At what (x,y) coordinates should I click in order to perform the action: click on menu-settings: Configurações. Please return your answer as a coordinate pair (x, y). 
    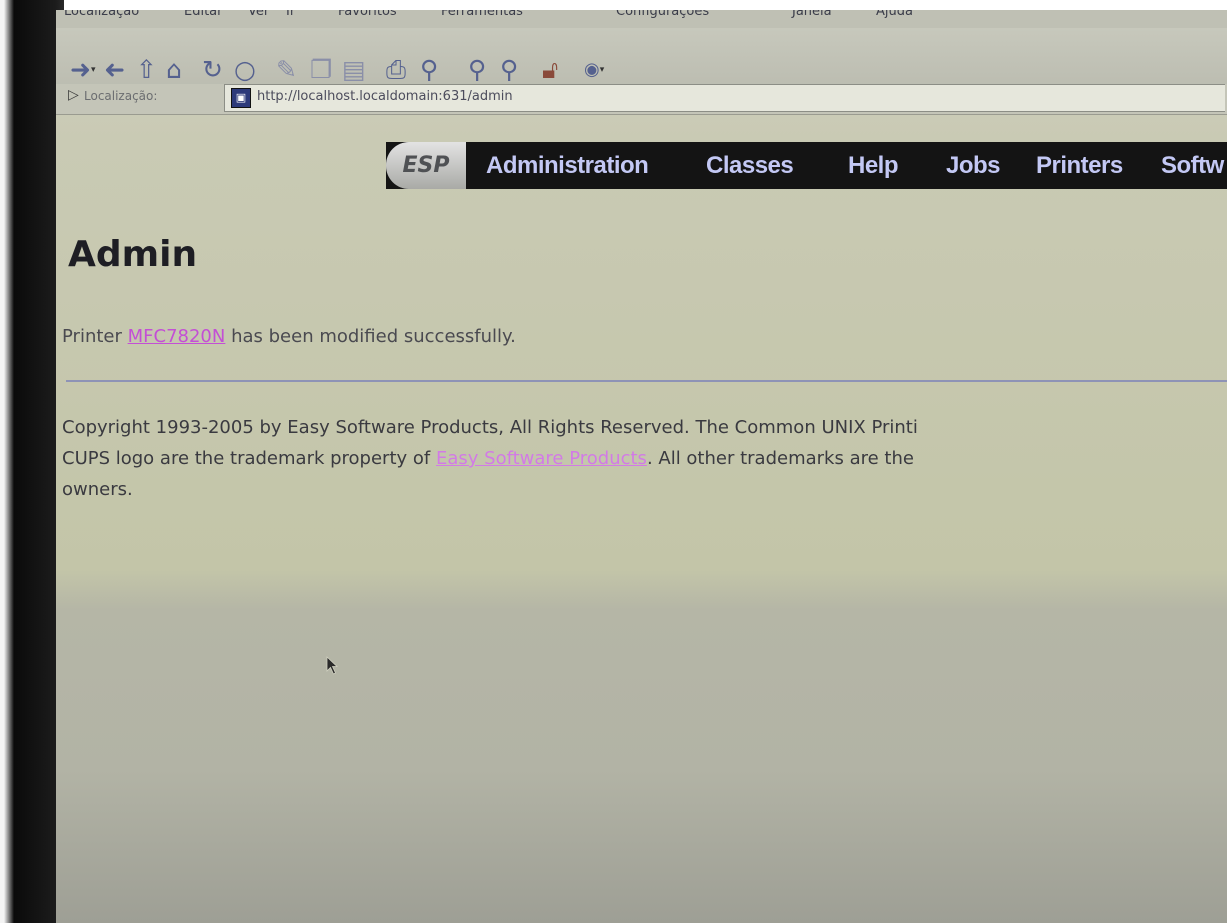
    Looking at the image, I should click on (662, 14).